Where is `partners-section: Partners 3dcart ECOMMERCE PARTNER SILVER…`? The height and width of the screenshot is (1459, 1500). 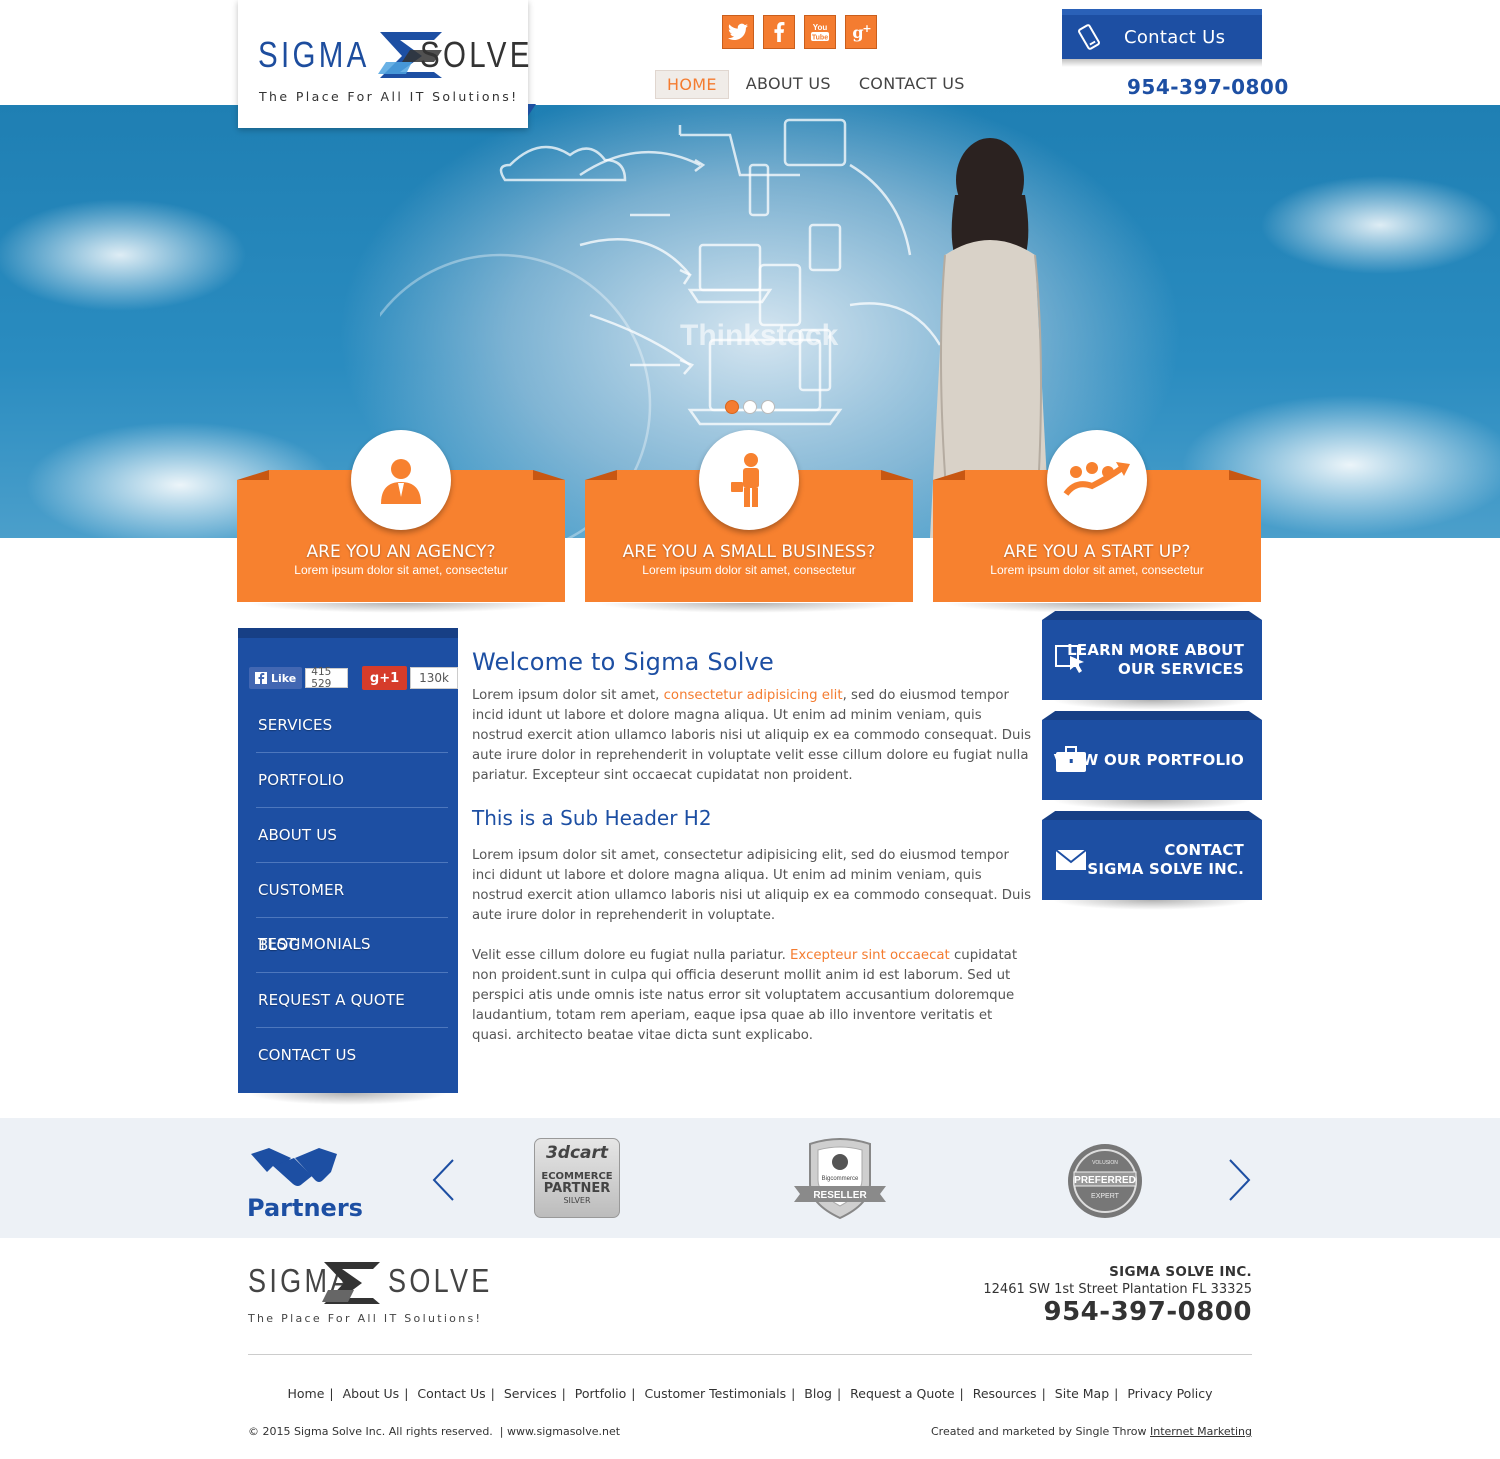
partners-section: Partners 3dcart ECOMMERCE PARTNER SILVER… is located at coordinates (750, 1178).